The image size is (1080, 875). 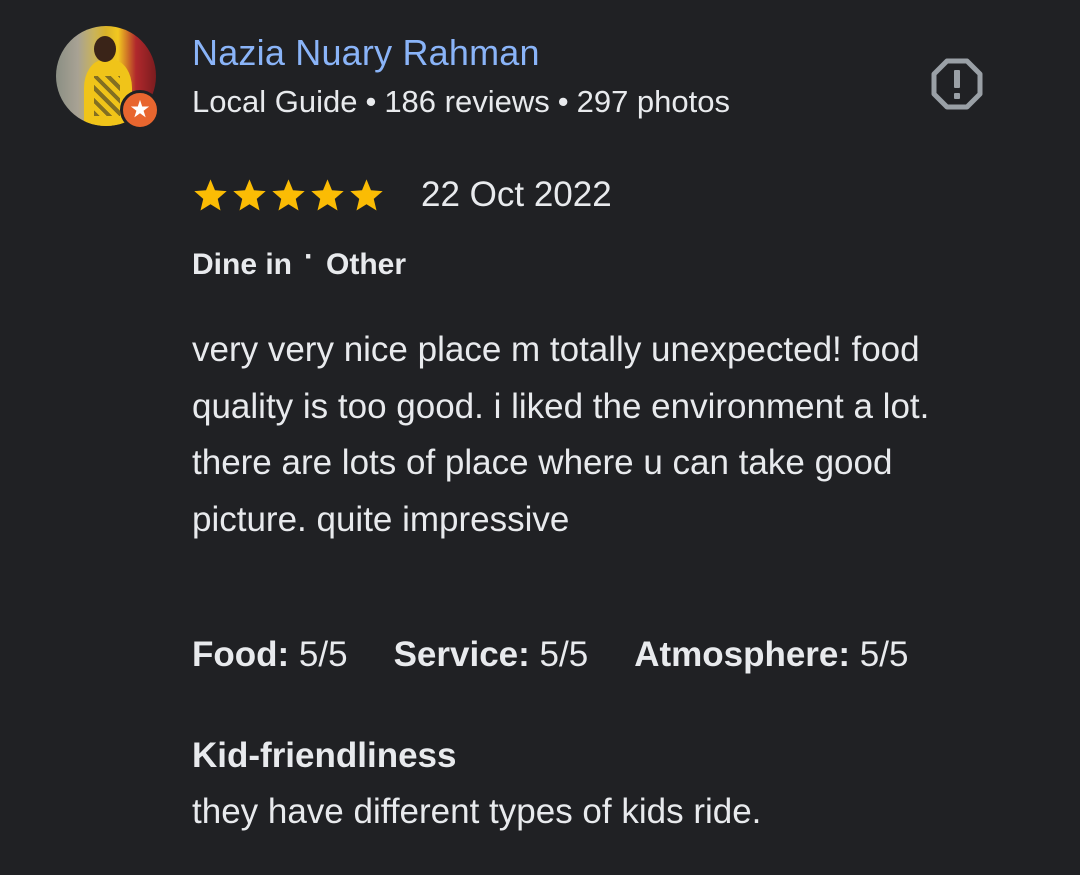 What do you see at coordinates (402, 195) in the screenshot?
I see `rating-row: 22 Oct 2022` at bounding box center [402, 195].